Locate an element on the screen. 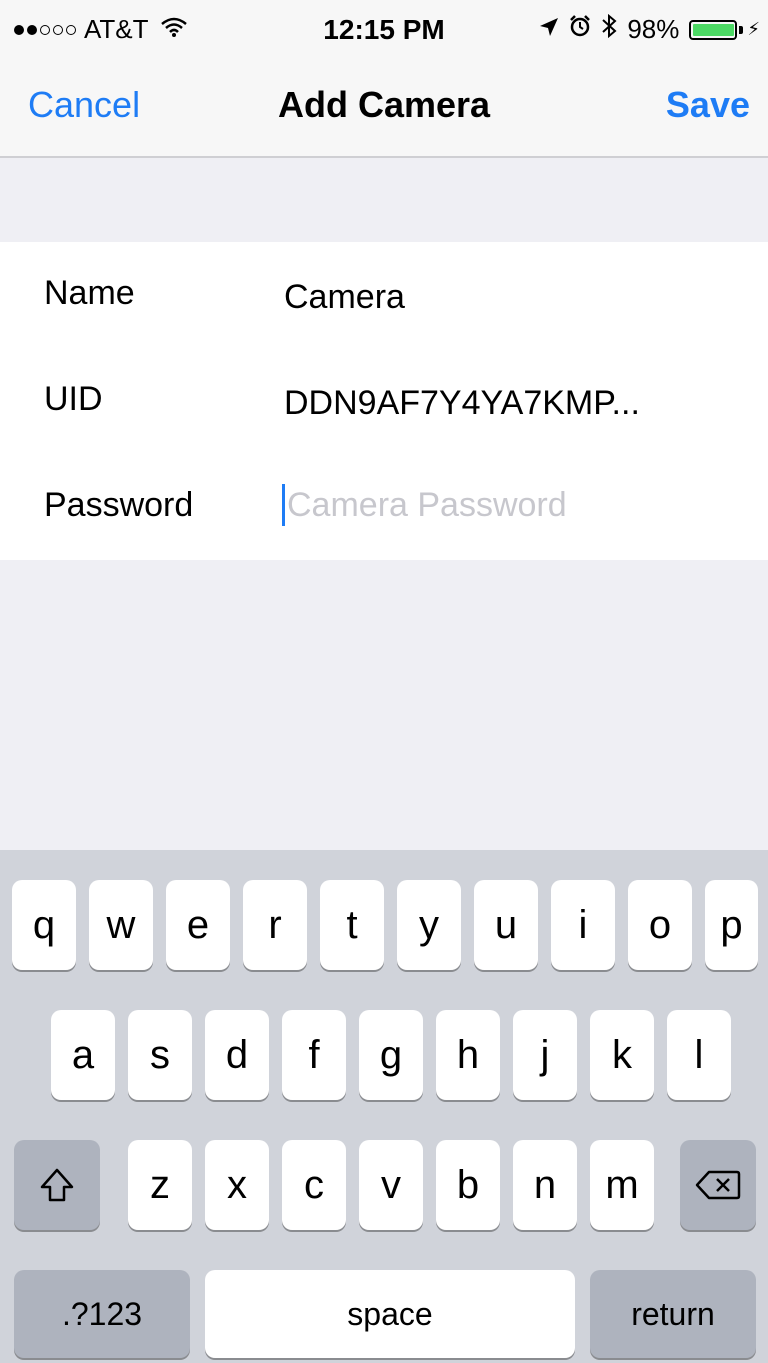  key-p: p is located at coordinates (731, 925).